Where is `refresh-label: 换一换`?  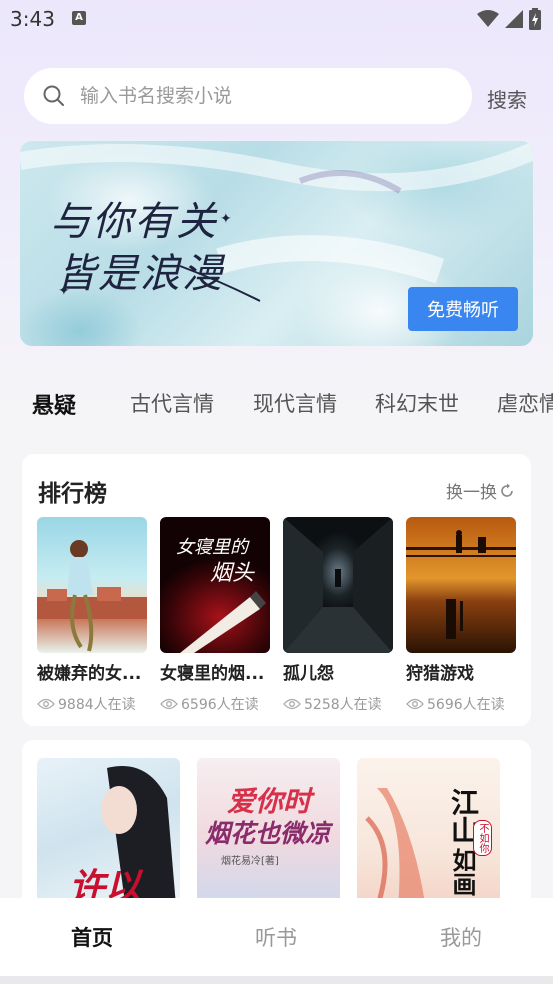 refresh-label: 换一换 is located at coordinates (471, 493).